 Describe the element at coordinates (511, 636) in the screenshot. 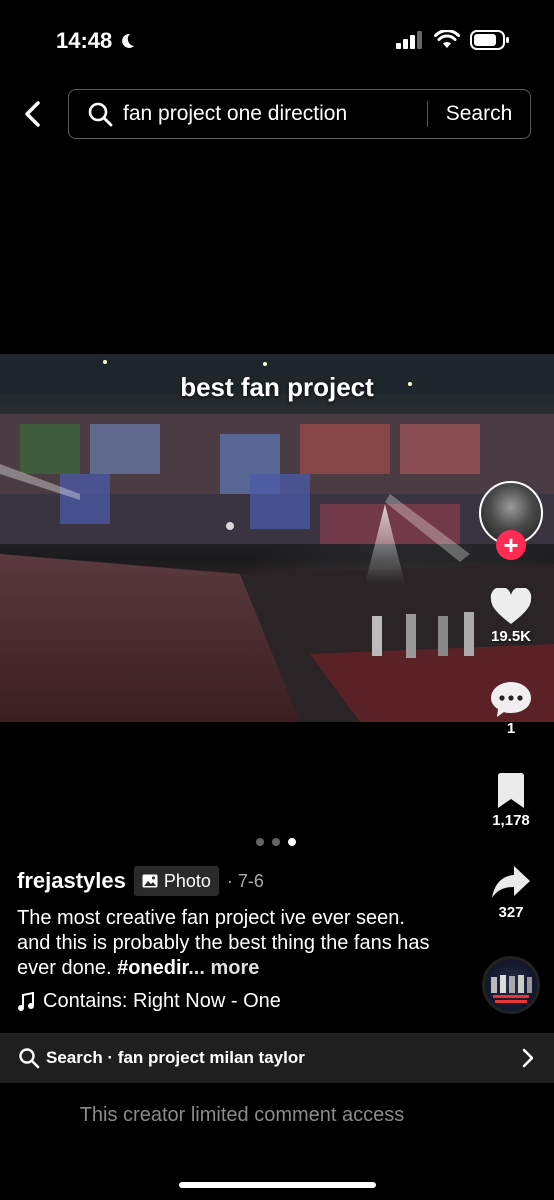

I see `like-count: 19.5K` at that location.